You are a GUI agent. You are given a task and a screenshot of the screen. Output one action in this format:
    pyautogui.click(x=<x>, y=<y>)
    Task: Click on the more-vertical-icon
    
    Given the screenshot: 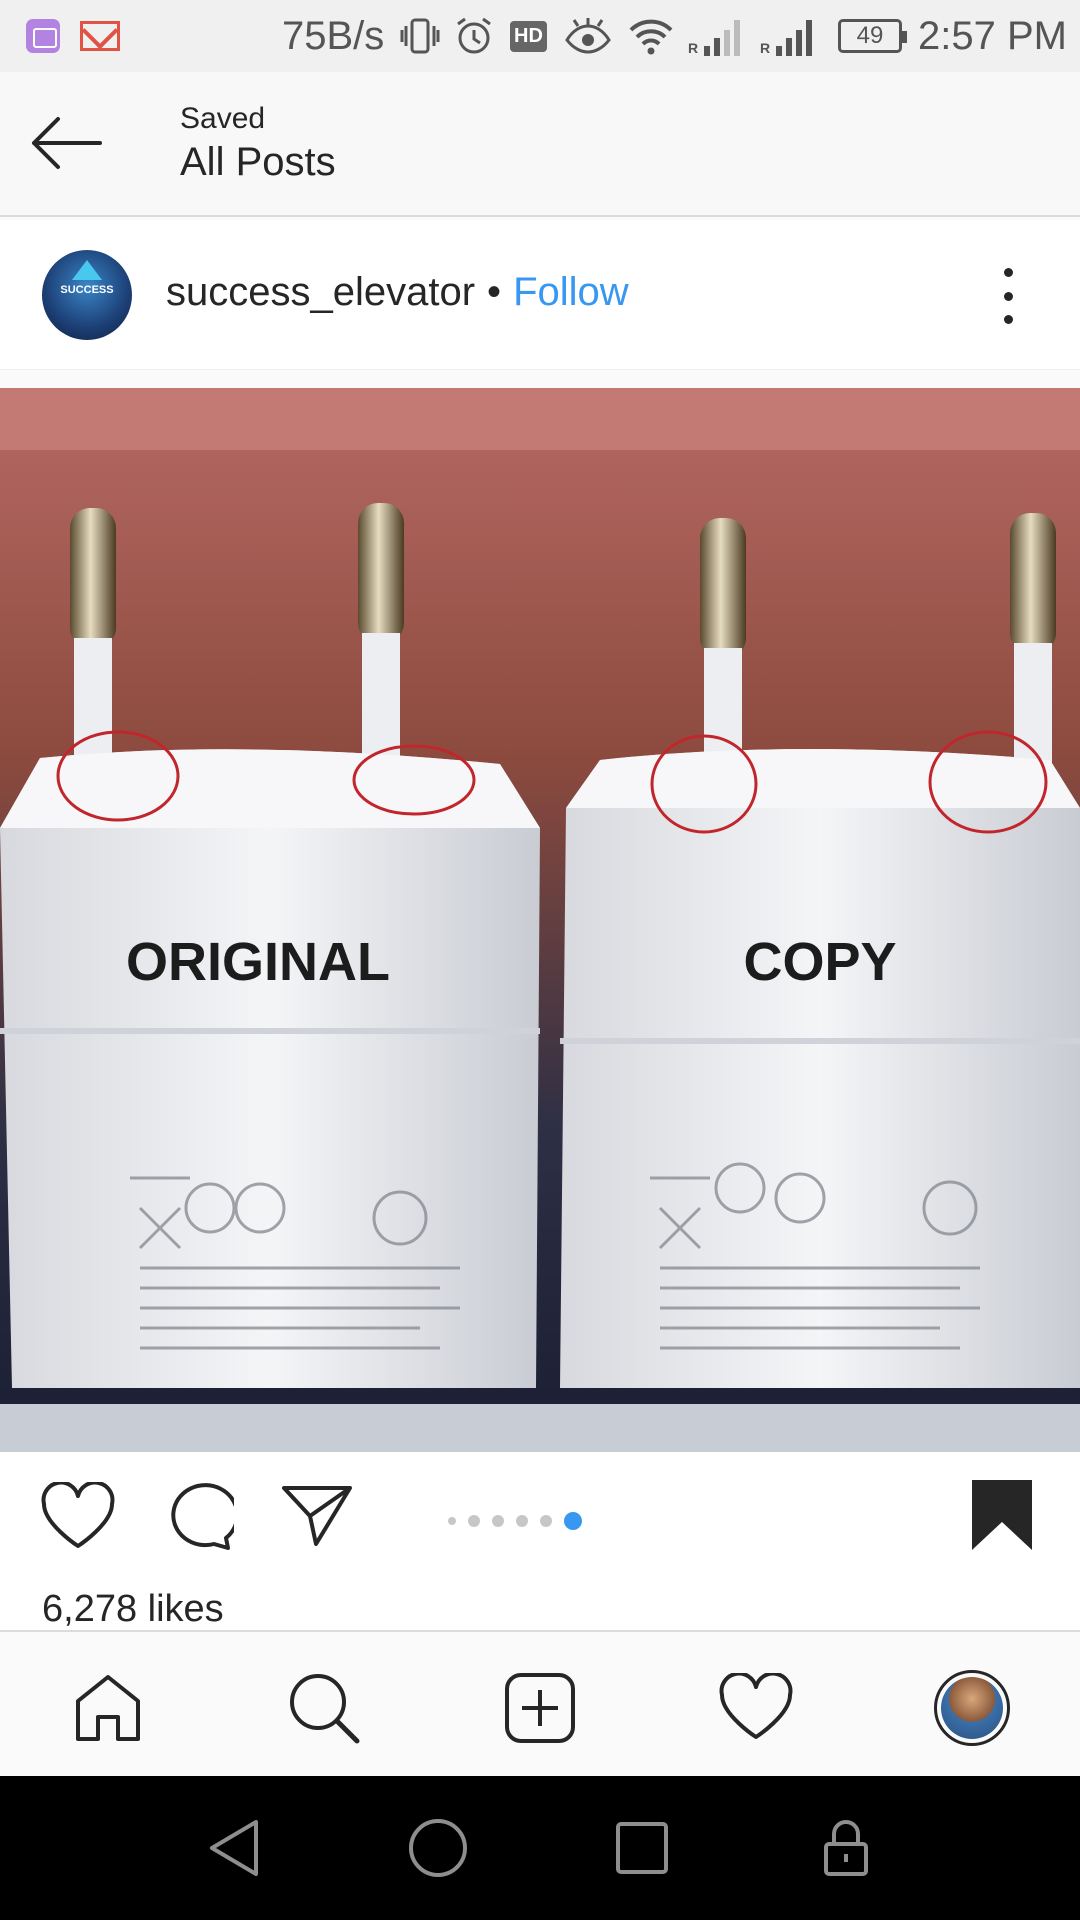 What is the action you would take?
    pyautogui.click(x=1008, y=272)
    